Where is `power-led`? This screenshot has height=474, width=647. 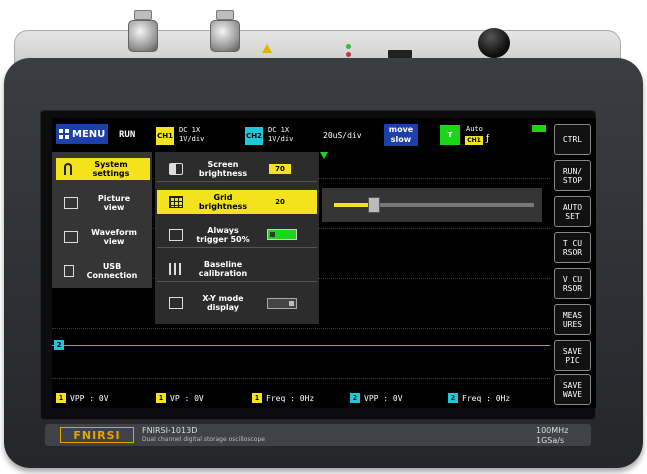
power-led is located at coordinates (348, 46).